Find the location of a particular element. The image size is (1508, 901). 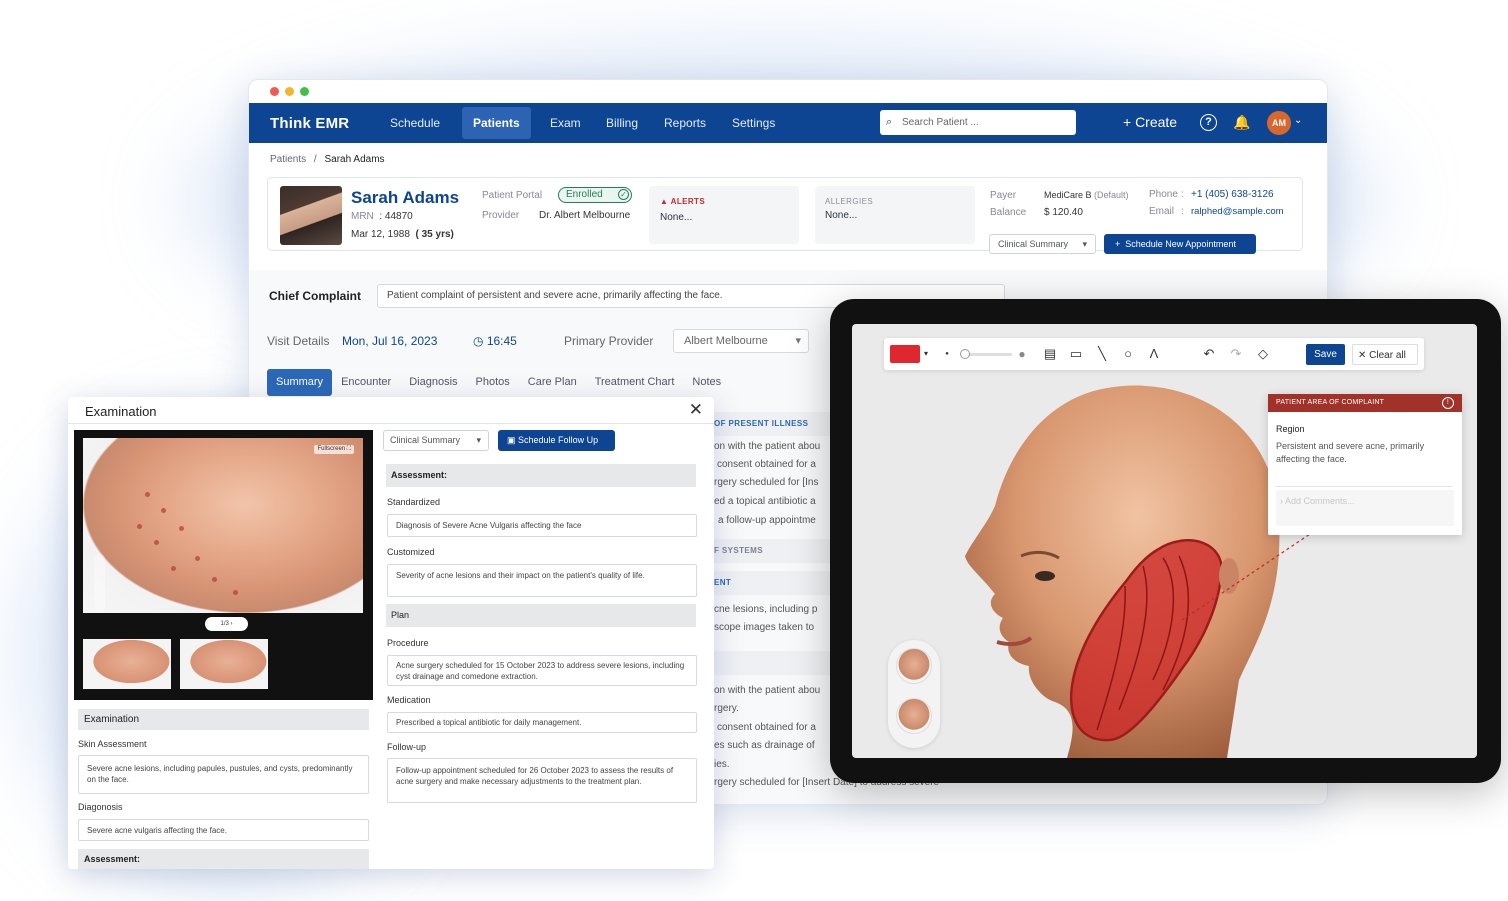

create-button: + Create is located at coordinates (1150, 122).